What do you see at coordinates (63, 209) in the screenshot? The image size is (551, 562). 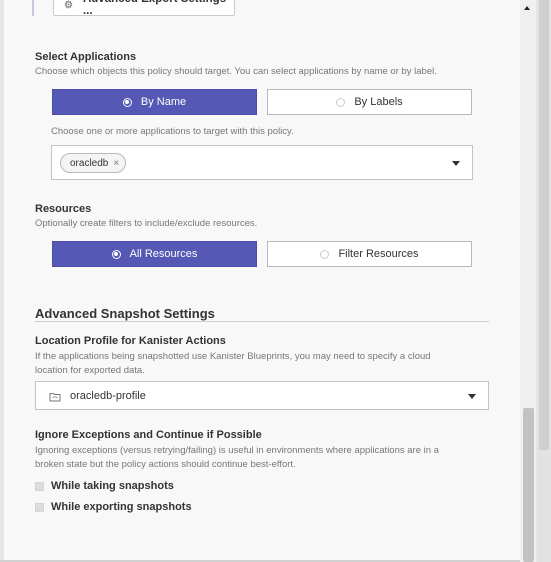 I see `resources-title: Resources` at bounding box center [63, 209].